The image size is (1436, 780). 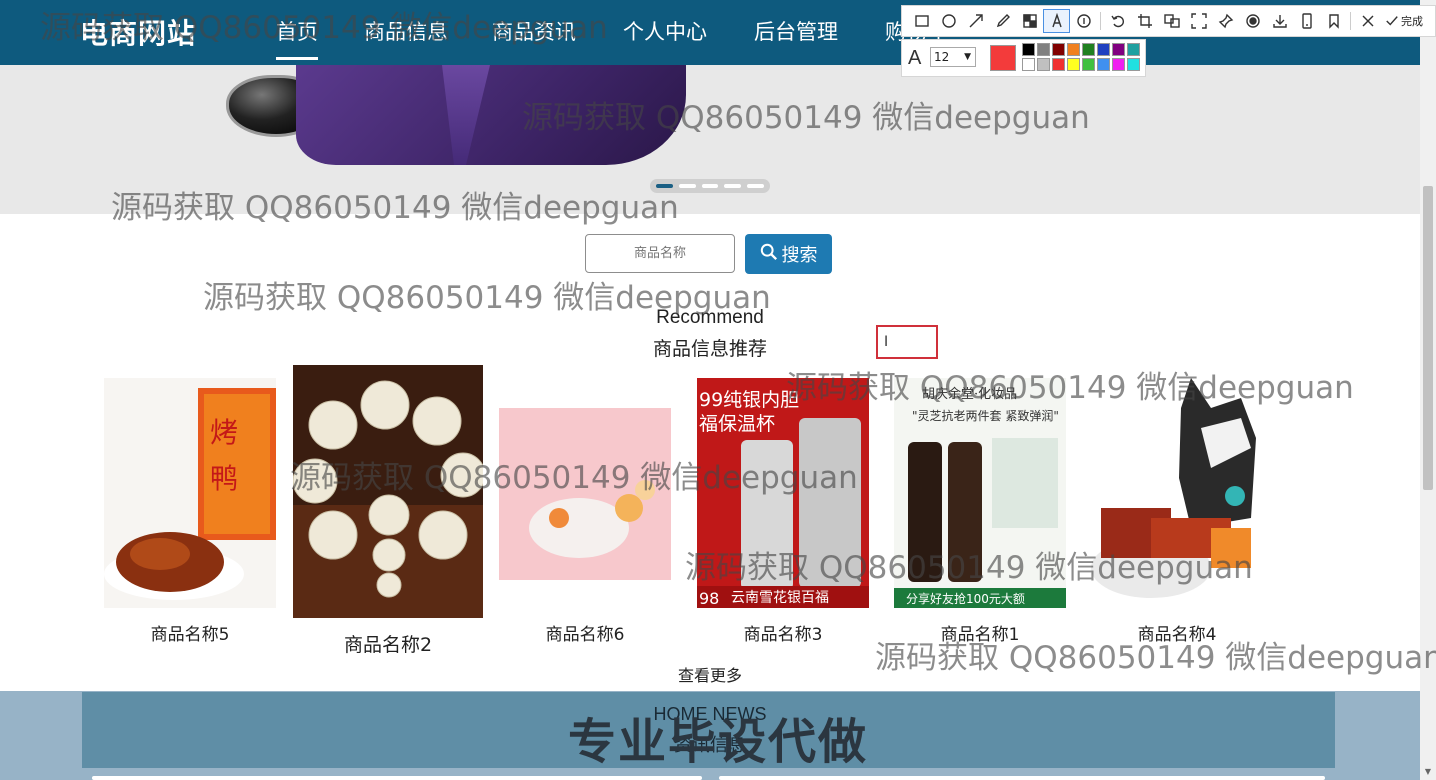 What do you see at coordinates (969, 394) in the screenshot?
I see `svg-text: 胡庆余堂·化妆品` at bounding box center [969, 394].